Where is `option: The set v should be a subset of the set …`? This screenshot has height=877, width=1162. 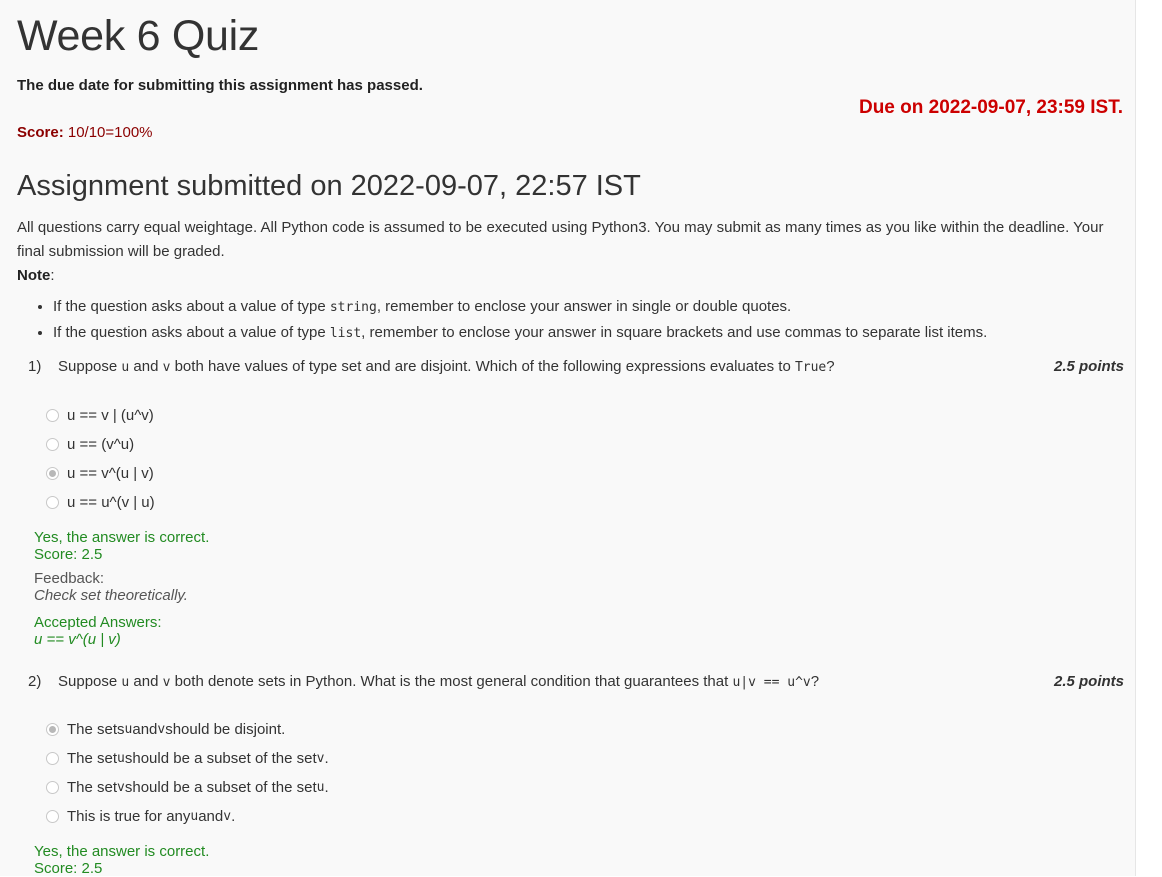
option: The set v should be a subset of the set … is located at coordinates (585, 787).